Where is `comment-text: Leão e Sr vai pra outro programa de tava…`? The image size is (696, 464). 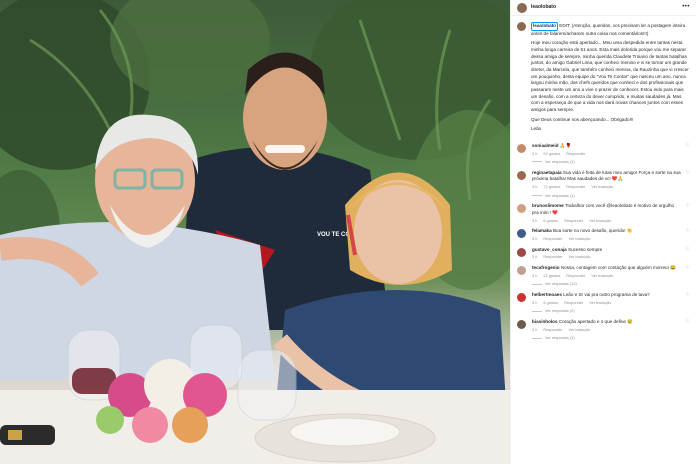 comment-text: Leão e Sr vai pra outro programa de tava… is located at coordinates (606, 294).